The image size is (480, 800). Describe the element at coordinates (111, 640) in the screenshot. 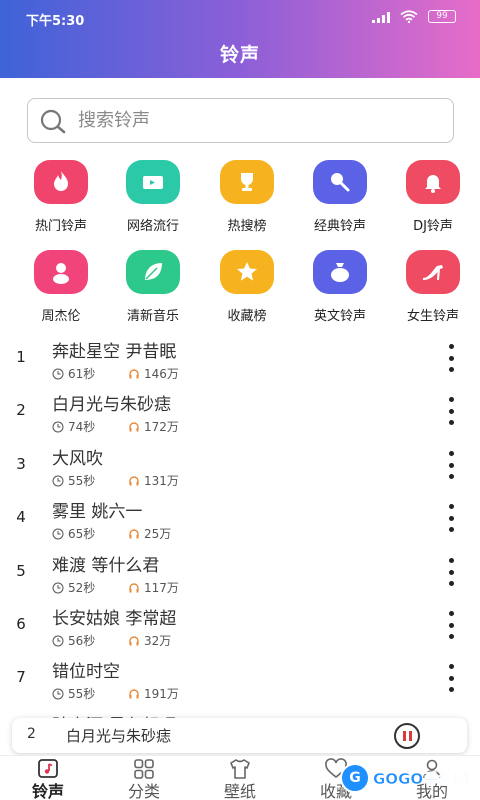

I see `song-meta: 56秒 32万` at that location.